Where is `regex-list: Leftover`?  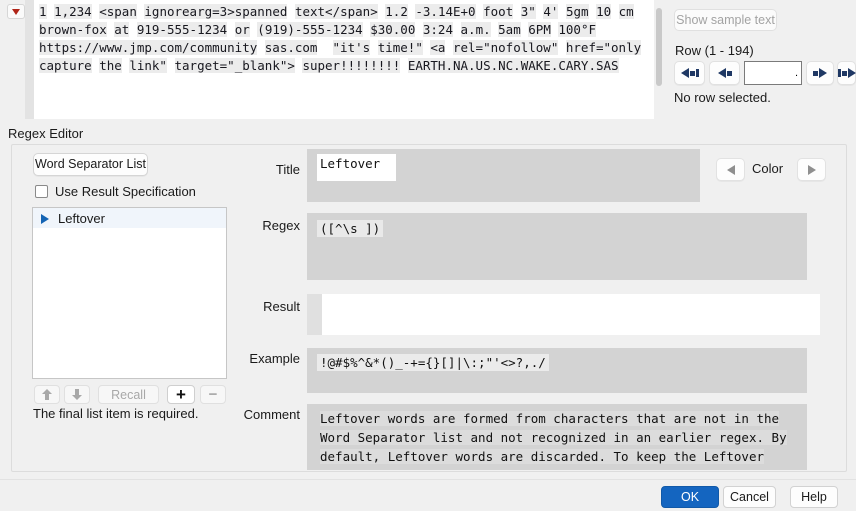 regex-list: Leftover is located at coordinates (129, 293).